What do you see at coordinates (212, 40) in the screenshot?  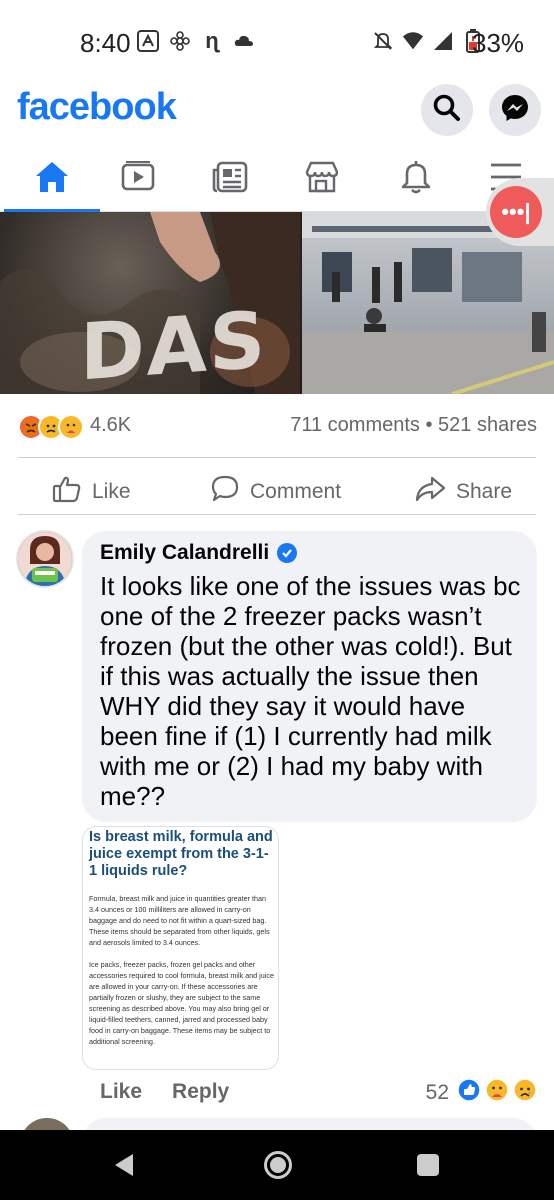 I see `n-app-icon: ɳ` at bounding box center [212, 40].